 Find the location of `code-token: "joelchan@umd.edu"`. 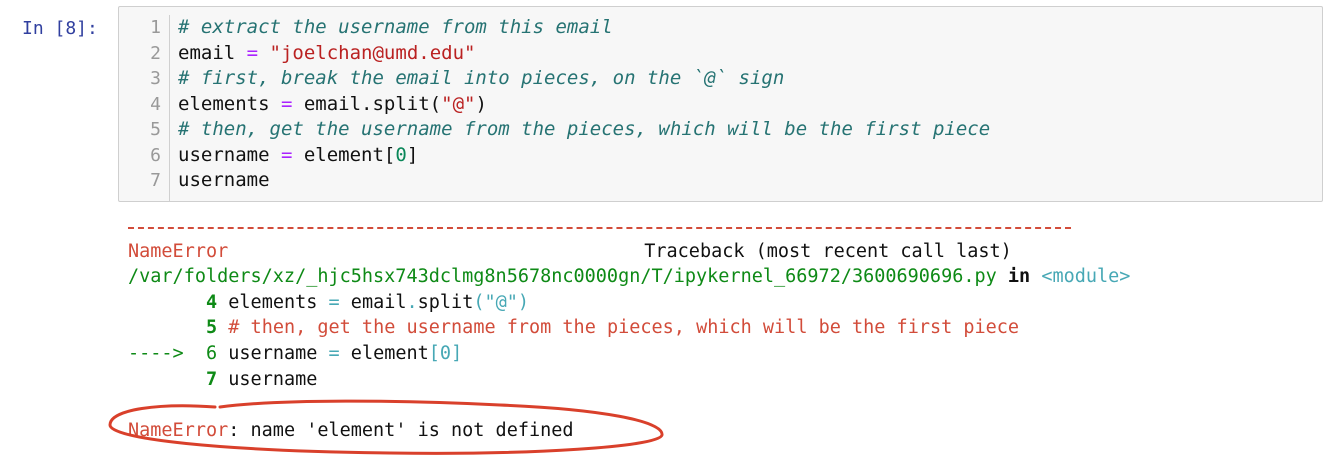

code-token: "joelchan@umd.edu" is located at coordinates (372, 52).